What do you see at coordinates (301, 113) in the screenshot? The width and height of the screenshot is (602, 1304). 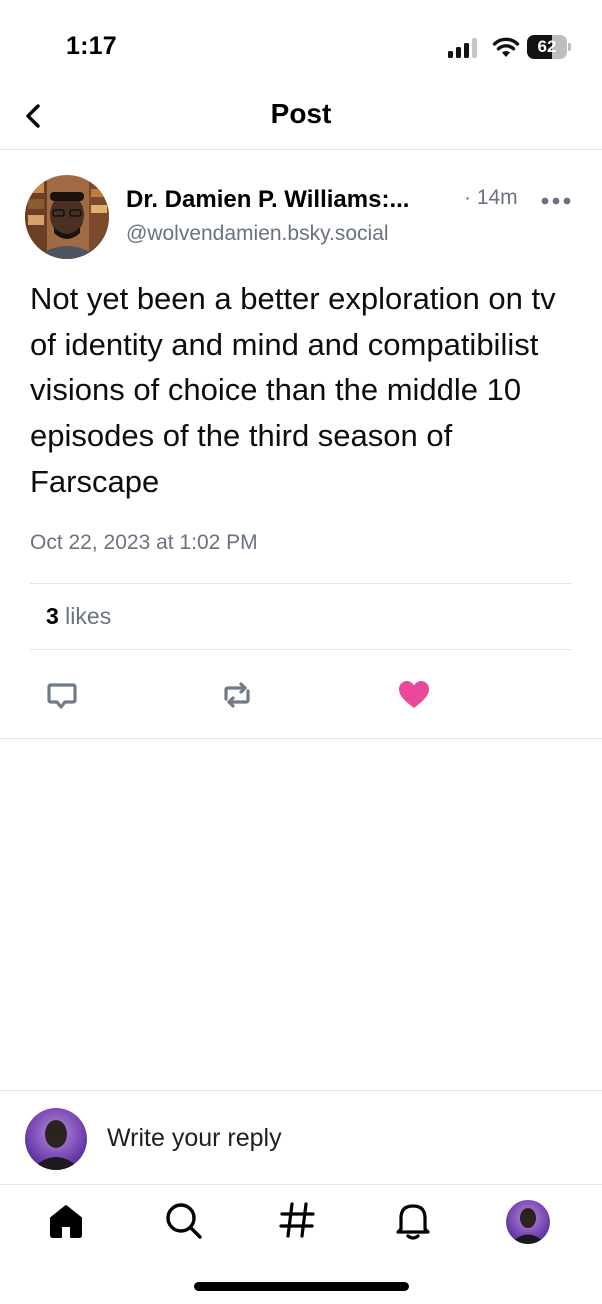 I see `page-title: Post` at bounding box center [301, 113].